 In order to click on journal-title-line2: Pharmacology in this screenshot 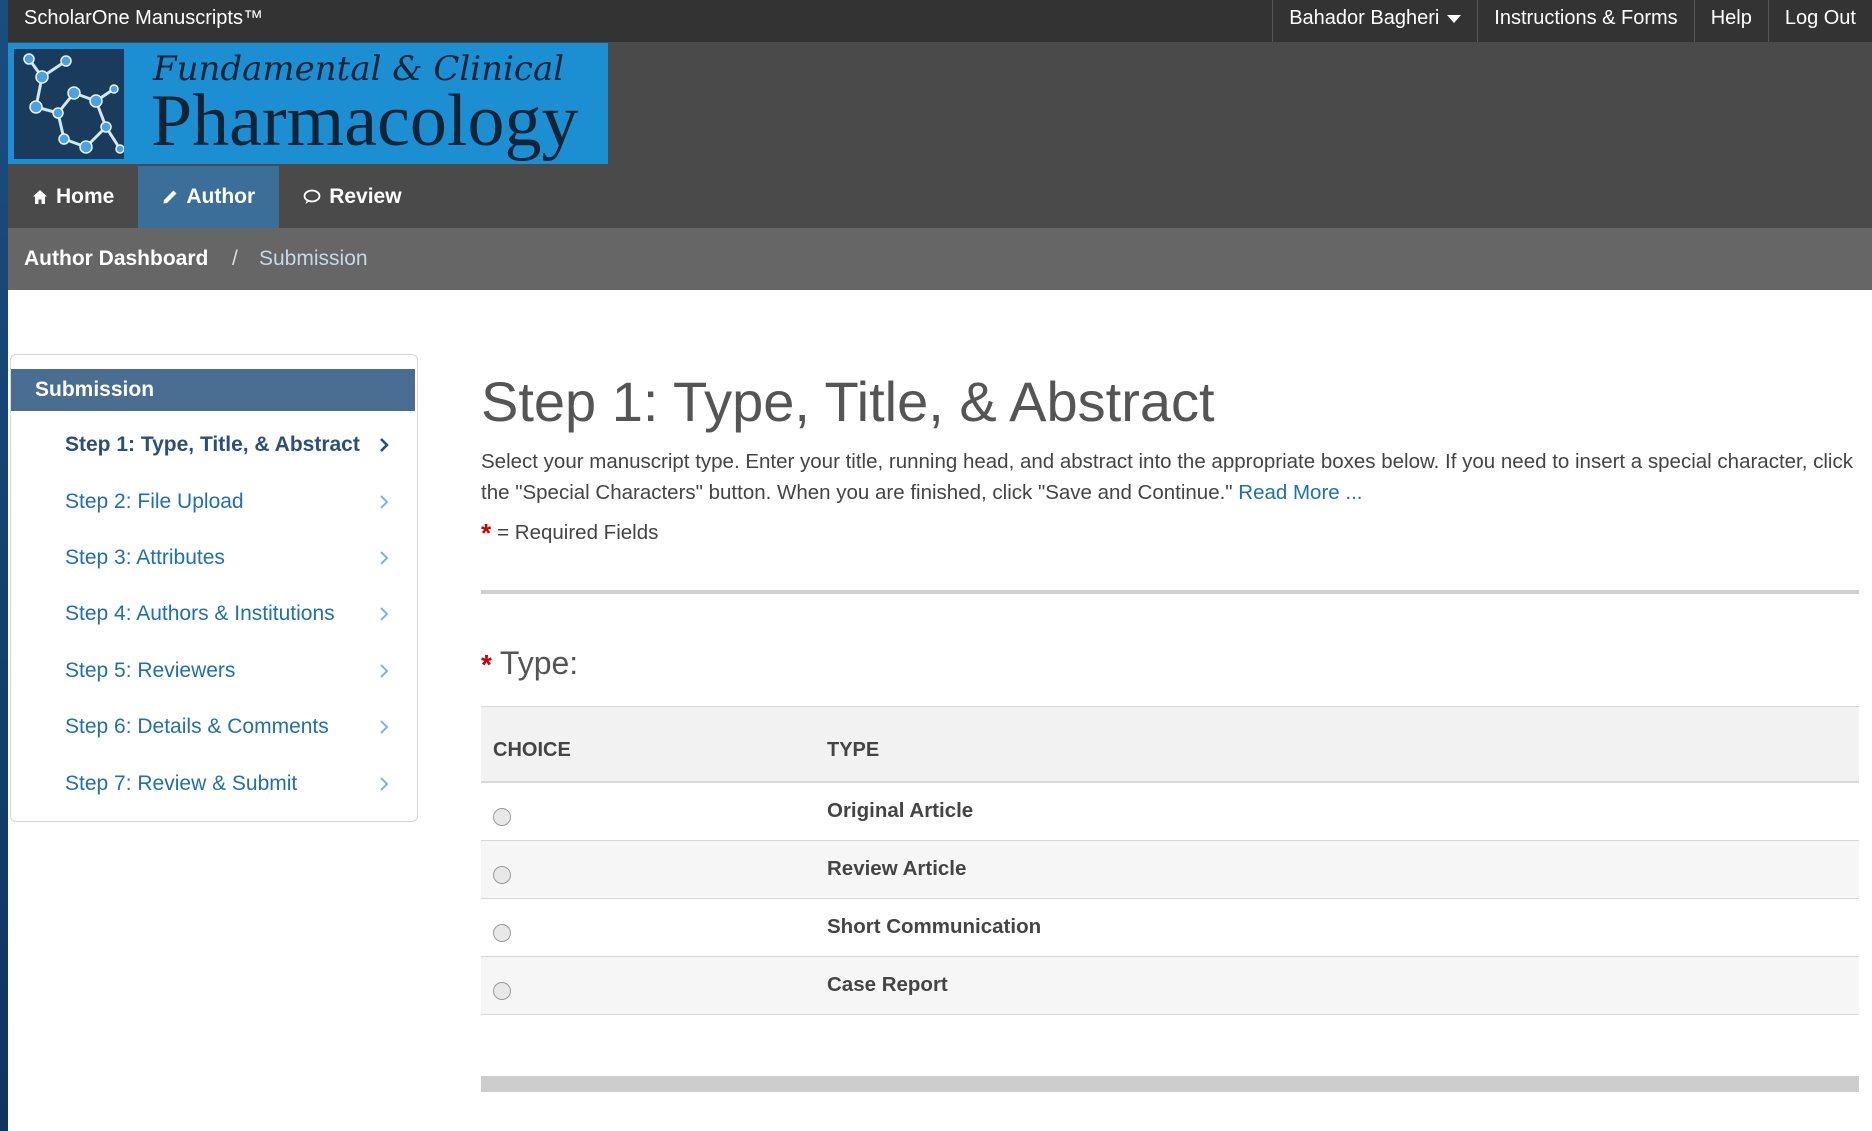, I will do `click(365, 121)`.